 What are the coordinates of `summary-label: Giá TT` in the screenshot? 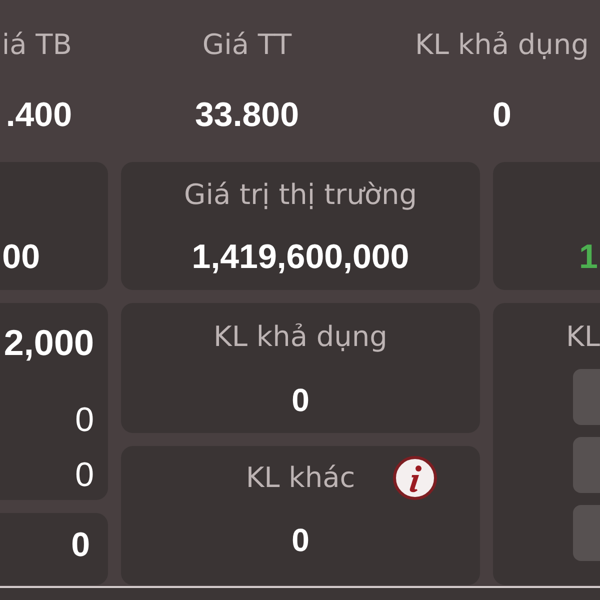 It's located at (247, 45).